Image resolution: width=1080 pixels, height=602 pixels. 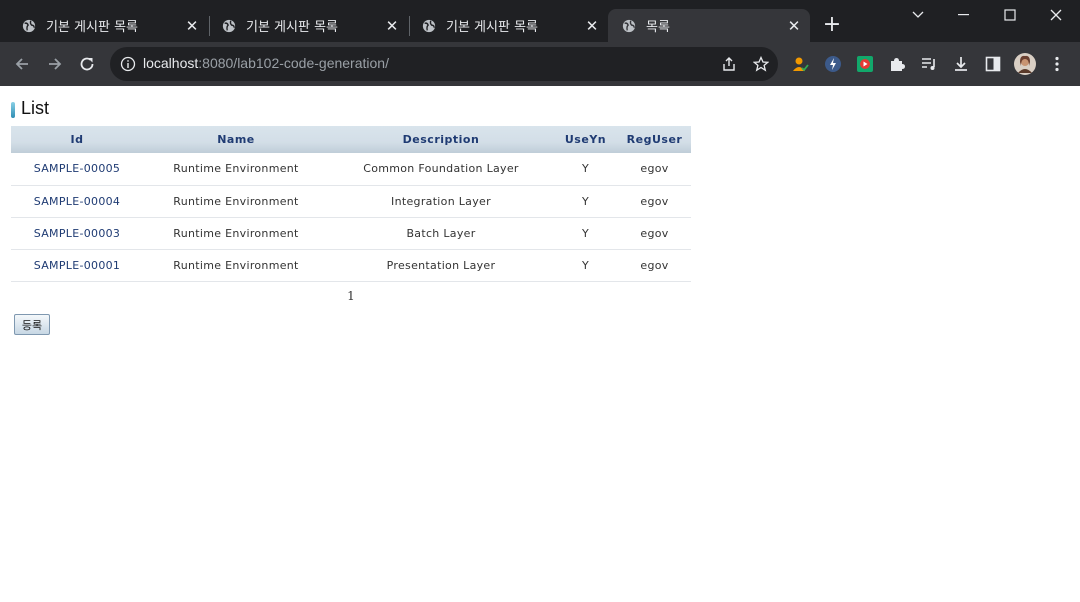 I want to click on share-icon, so click(x=729, y=64).